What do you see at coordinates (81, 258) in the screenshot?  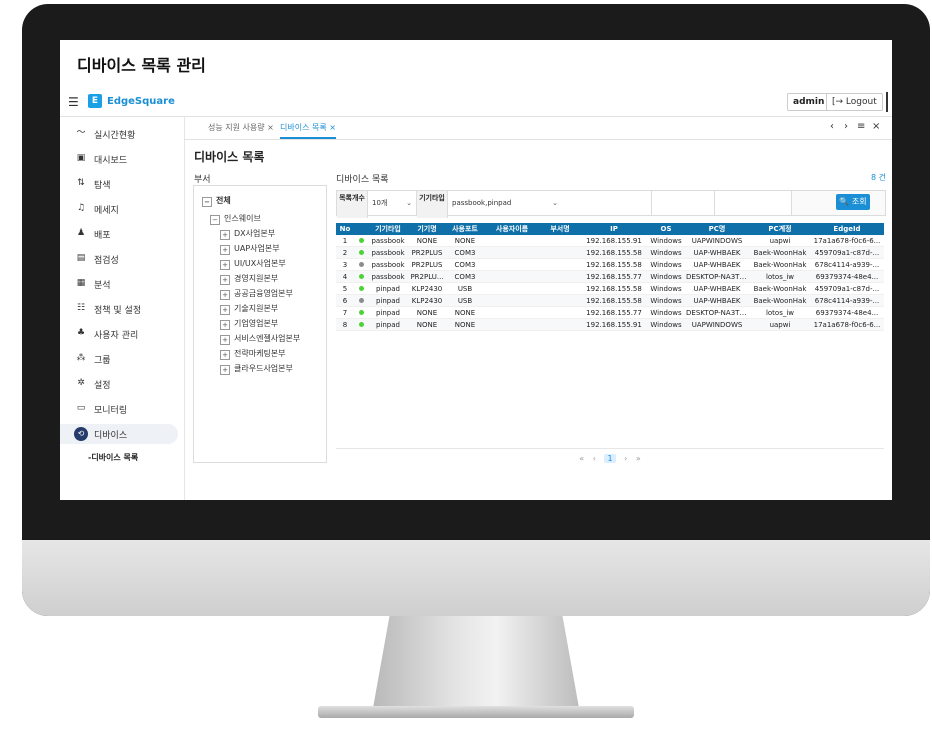 I see `monitor-icon: ▤` at bounding box center [81, 258].